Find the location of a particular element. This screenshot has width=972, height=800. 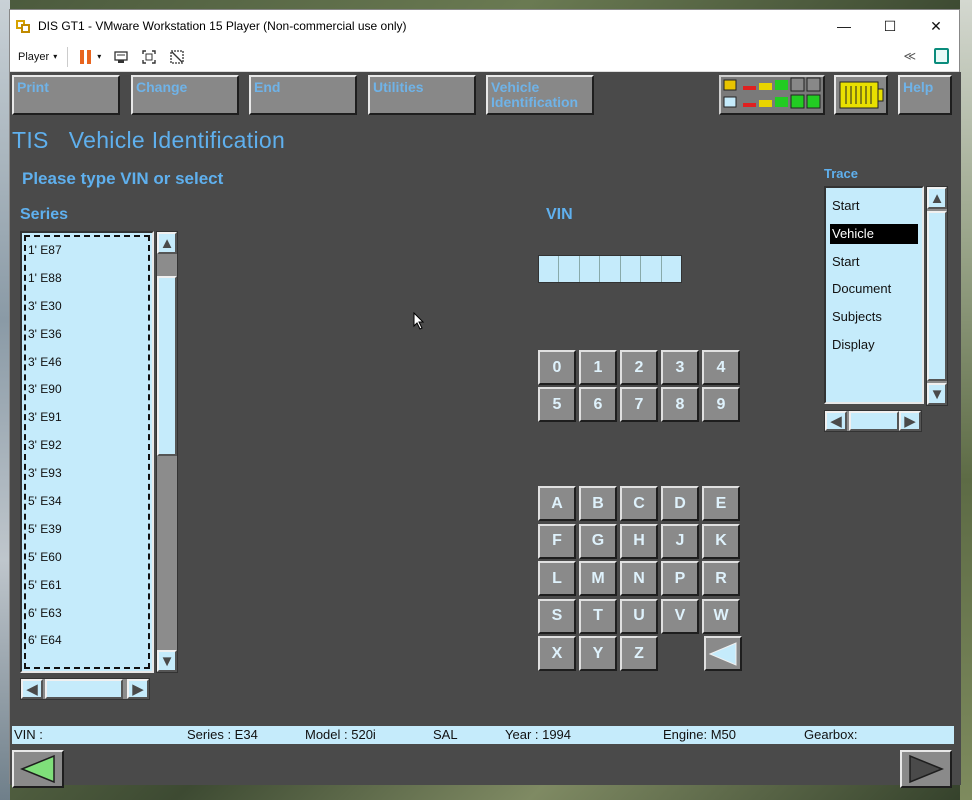

trace-list-item: Subjects is located at coordinates (874, 317).